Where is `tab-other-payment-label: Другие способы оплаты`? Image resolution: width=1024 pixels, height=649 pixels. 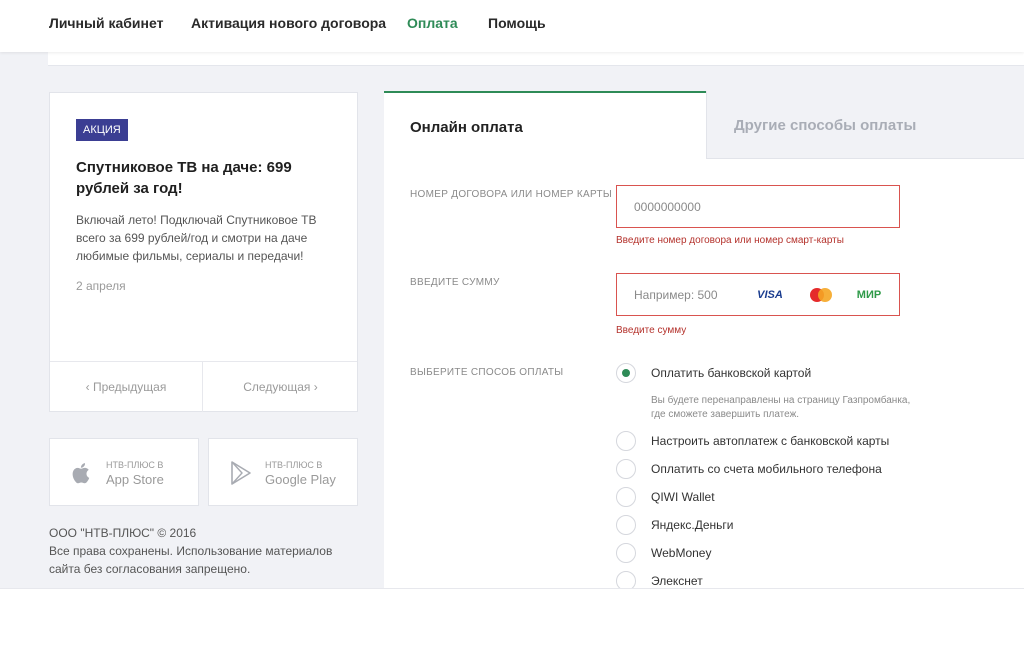 tab-other-payment-label: Другие способы оплаты is located at coordinates (825, 125).